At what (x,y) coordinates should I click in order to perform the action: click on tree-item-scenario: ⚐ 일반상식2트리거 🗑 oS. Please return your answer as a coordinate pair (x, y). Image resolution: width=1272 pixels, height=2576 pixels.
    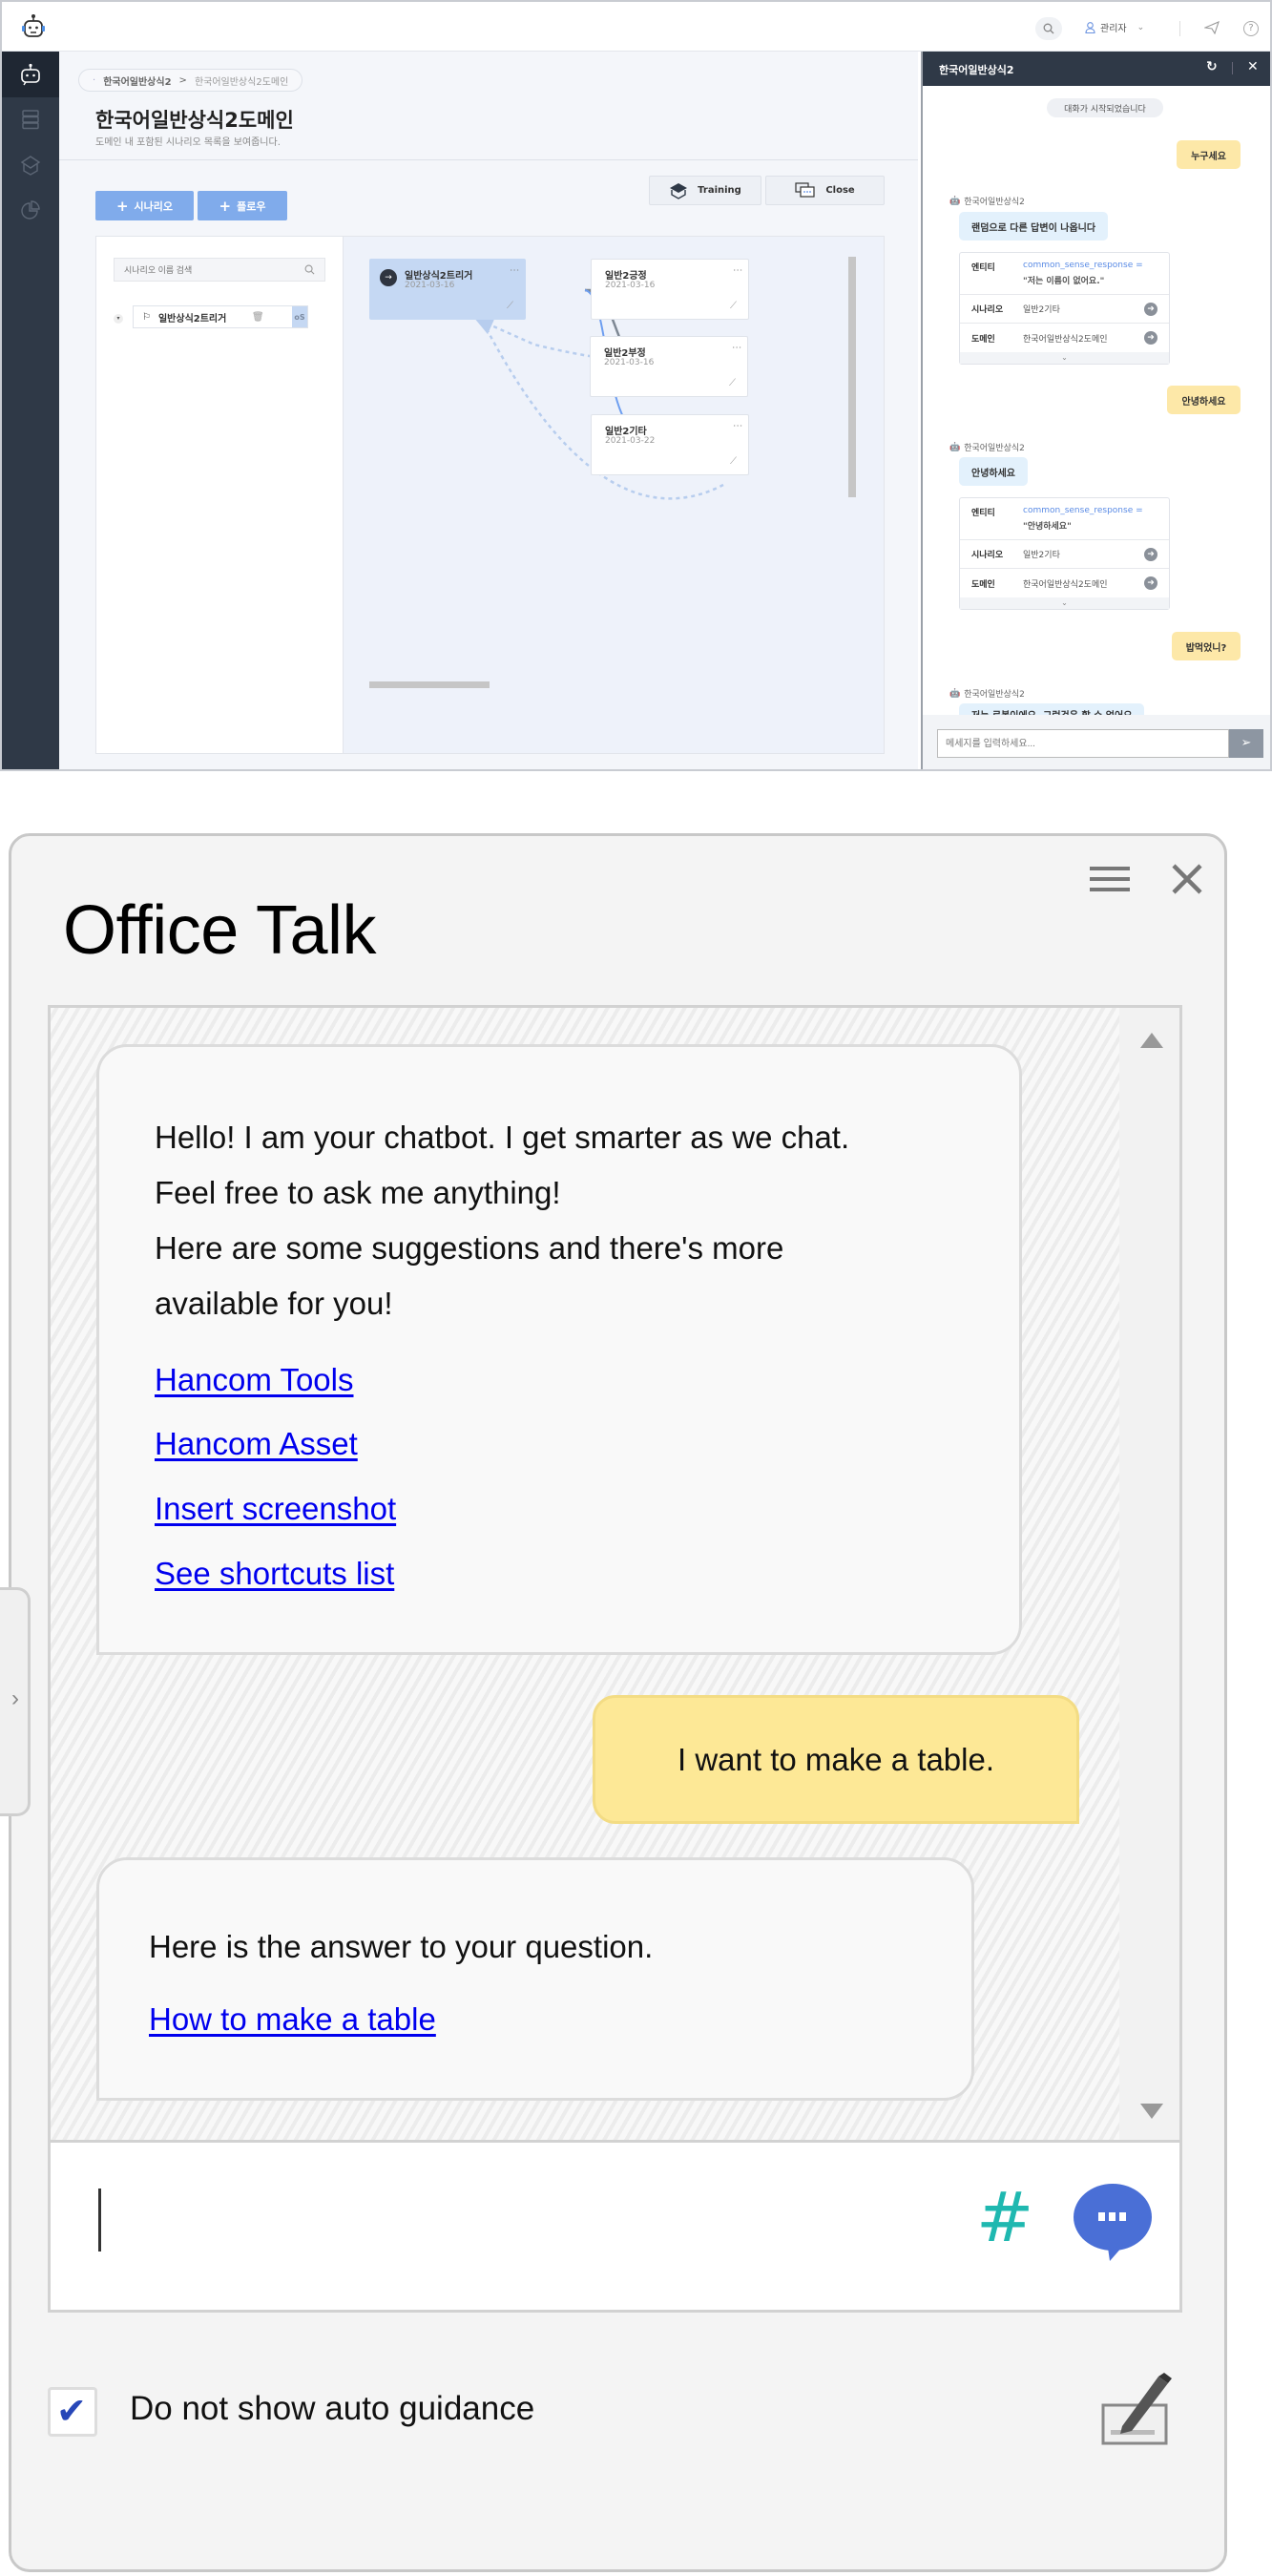
    Looking at the image, I should click on (221, 316).